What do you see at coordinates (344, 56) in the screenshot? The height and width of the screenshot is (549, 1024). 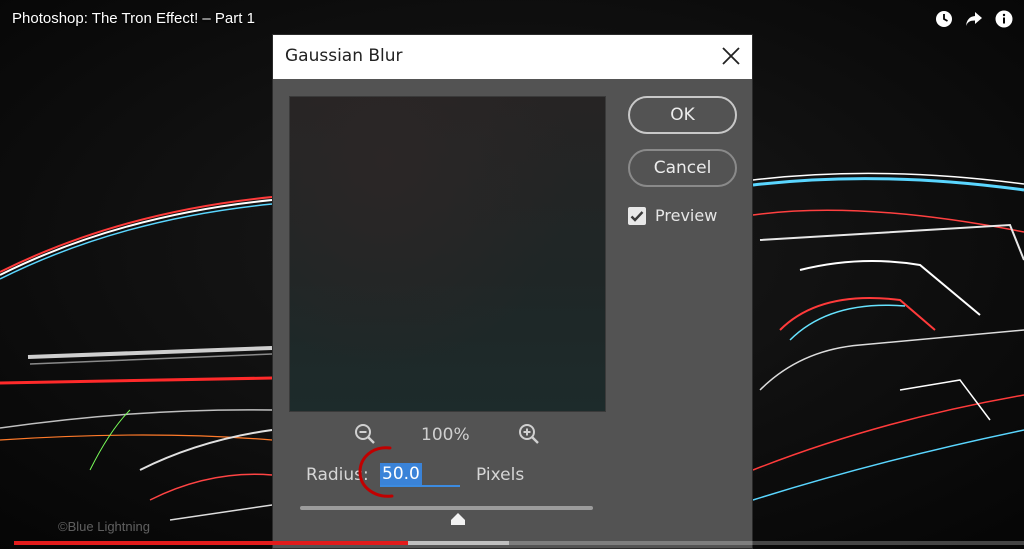 I see `dialog-title: Gaussian Blur` at bounding box center [344, 56].